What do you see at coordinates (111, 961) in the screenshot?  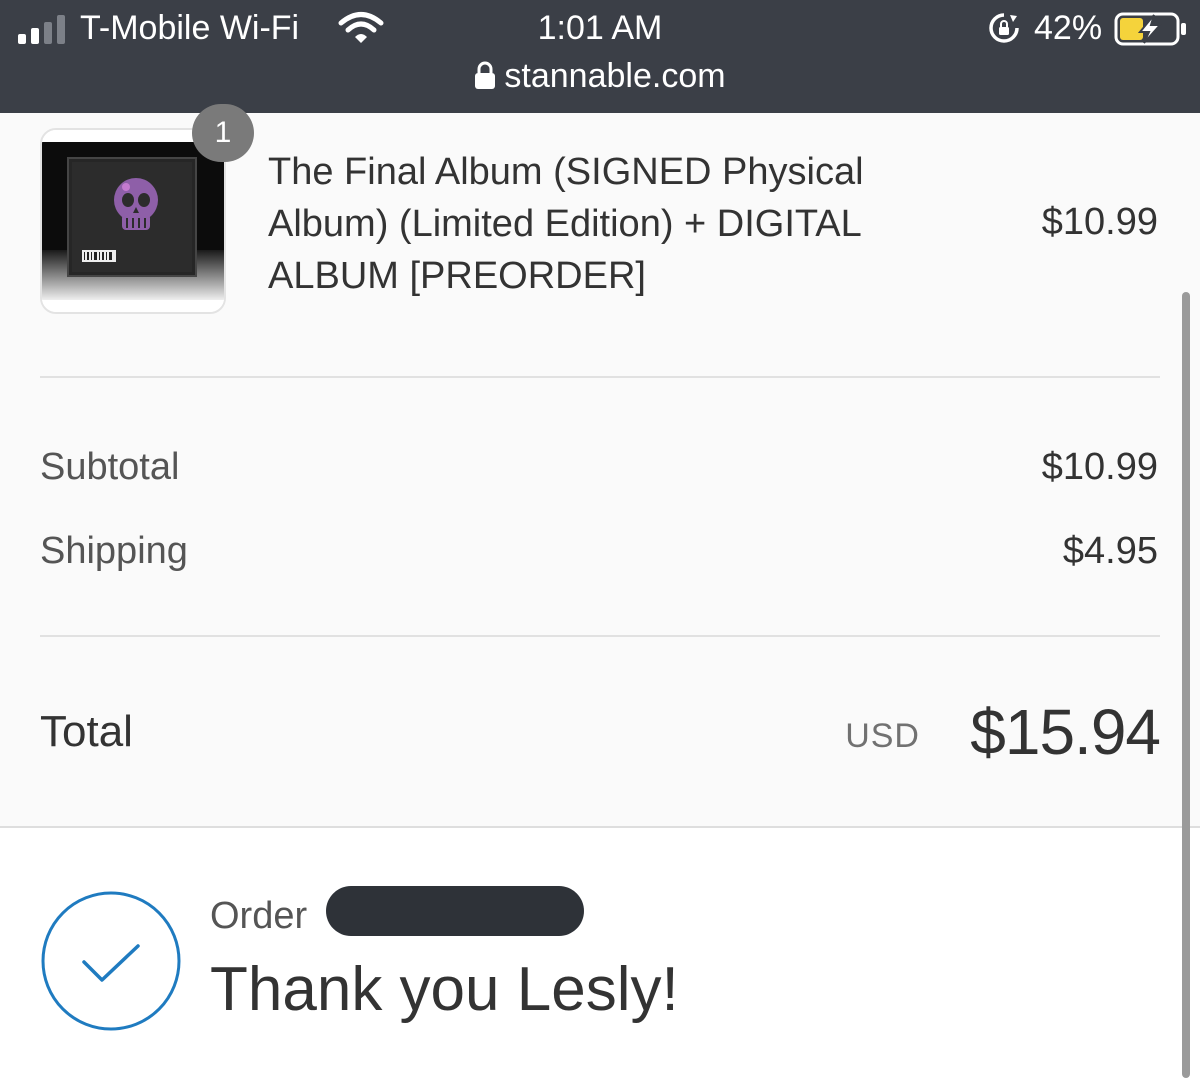 I see `check-circle-icon` at bounding box center [111, 961].